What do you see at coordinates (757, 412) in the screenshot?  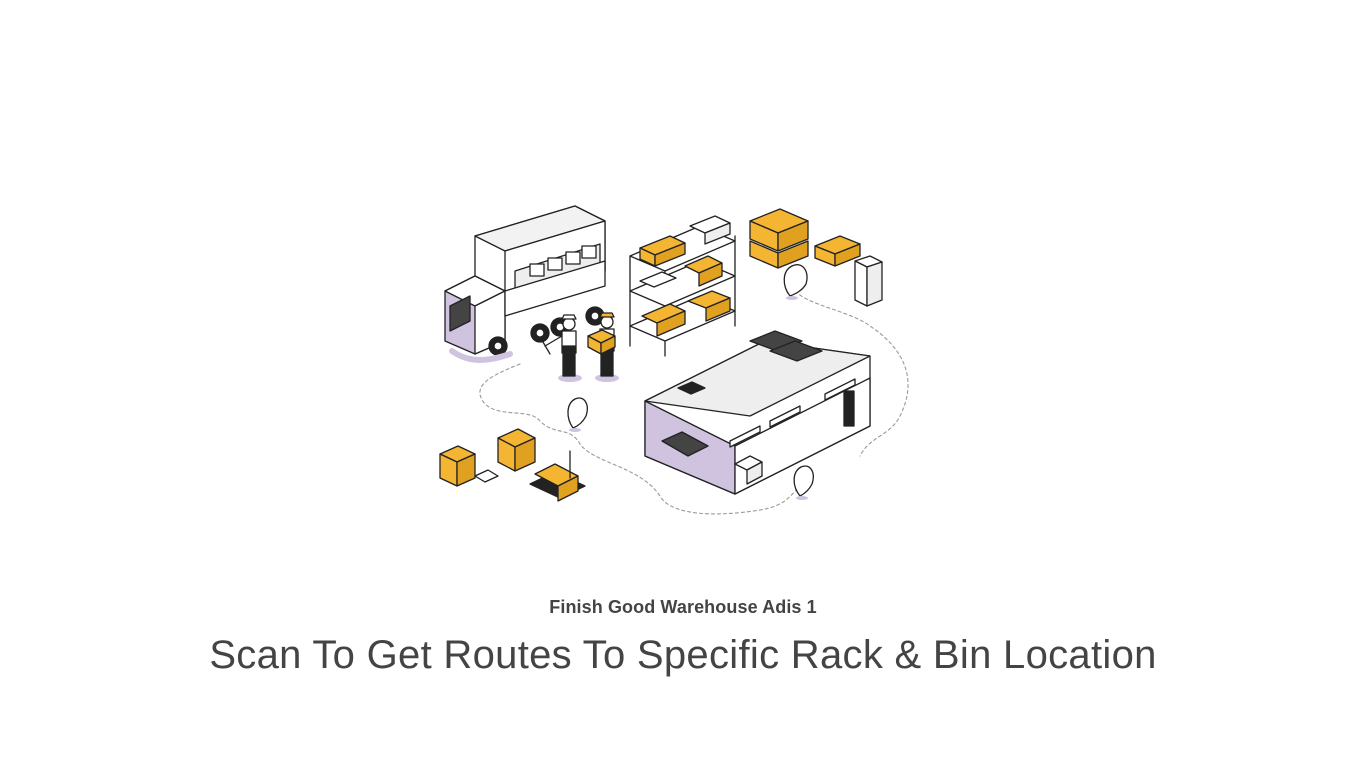 I see `warehouse-building-icon` at bounding box center [757, 412].